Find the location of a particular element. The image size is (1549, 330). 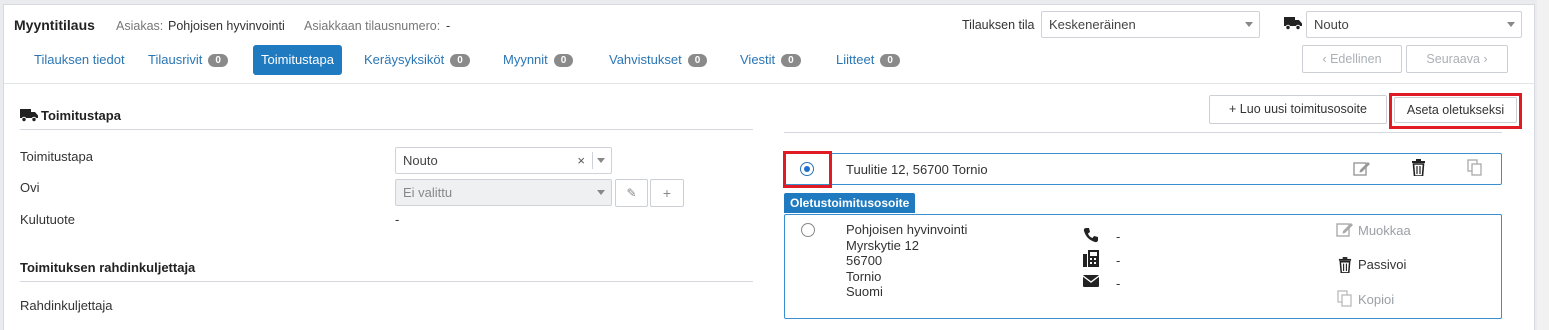

previous-button: ‹ Edellinen is located at coordinates (1352, 59).